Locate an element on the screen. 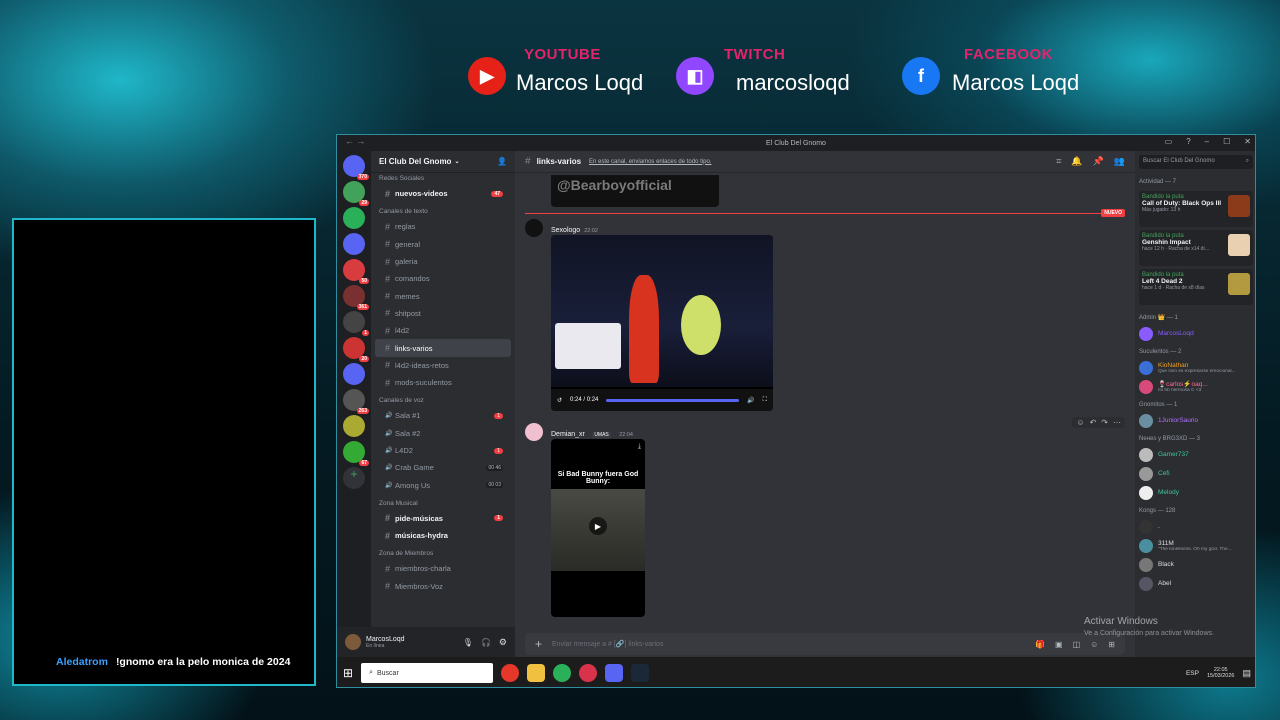 The height and width of the screenshot is (720, 1280). channel-comandos: # comandos is located at coordinates (443, 278).